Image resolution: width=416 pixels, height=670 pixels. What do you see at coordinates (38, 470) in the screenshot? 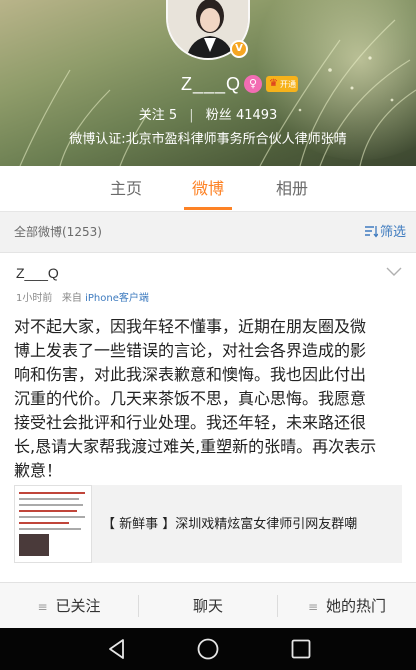
I see `post-text-line: 歉意！` at bounding box center [38, 470].